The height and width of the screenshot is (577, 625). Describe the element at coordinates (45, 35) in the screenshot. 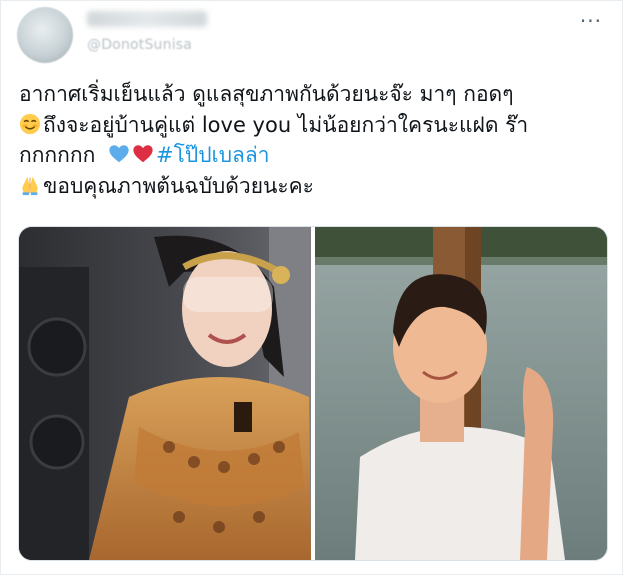

I see `avatar` at that location.